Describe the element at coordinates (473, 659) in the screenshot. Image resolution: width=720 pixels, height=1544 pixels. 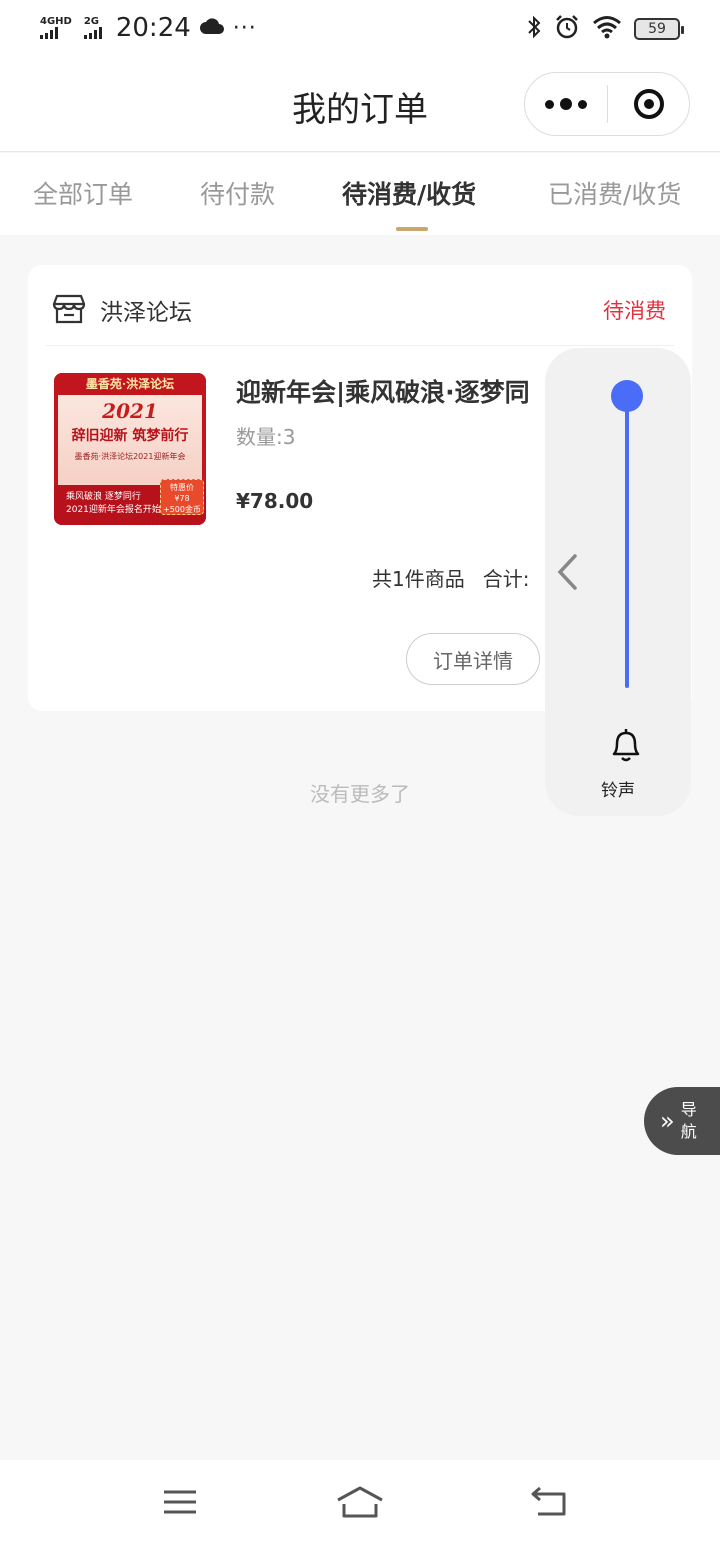
I see `order-detail-button: 订单详情` at that location.